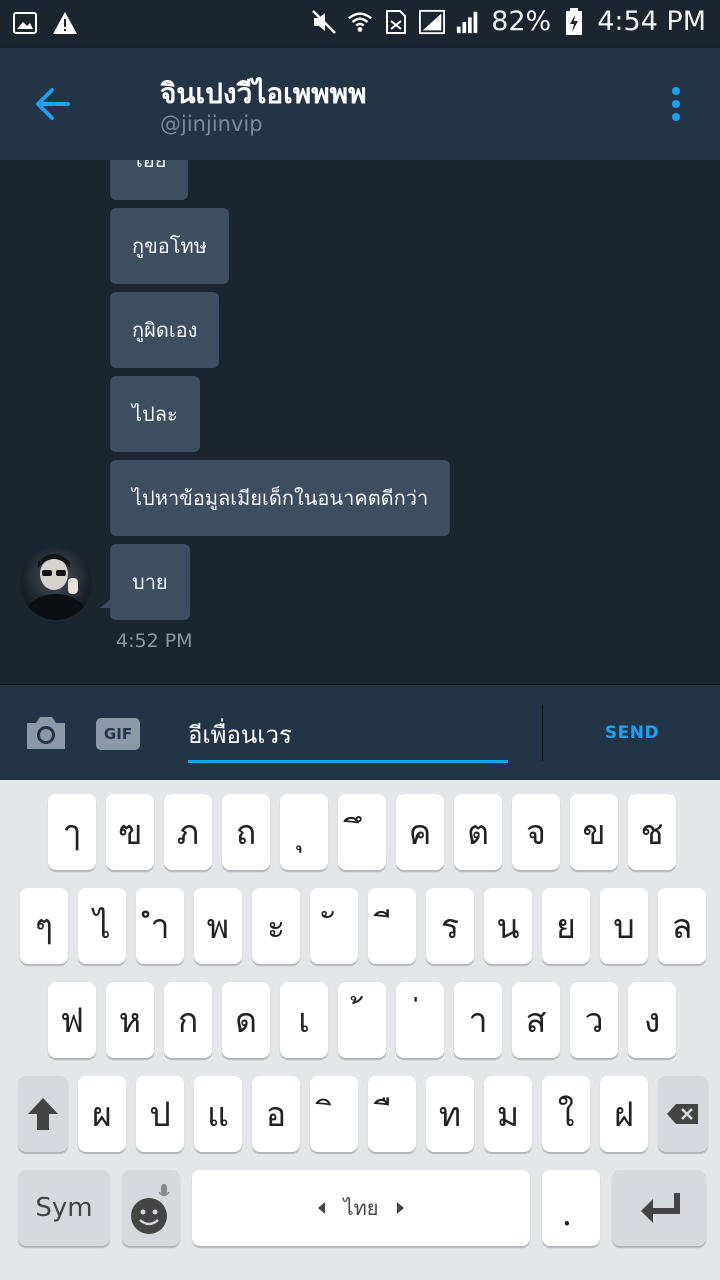 This screenshot has width=720, height=1280. Describe the element at coordinates (624, 926) in the screenshot. I see `key: บ` at that location.